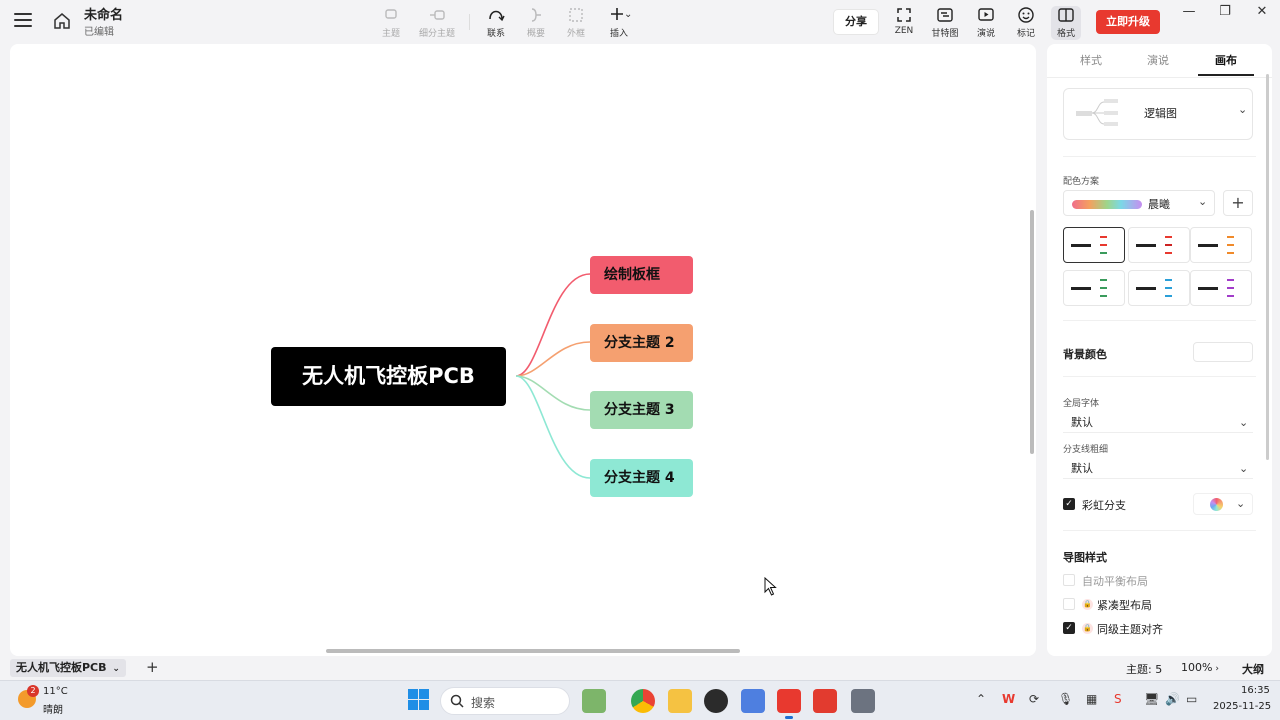 Image resolution: width=1280 pixels, height=720 pixels. Describe the element at coordinates (1191, 699) in the screenshot. I see `battery-icon: ▭` at that location.